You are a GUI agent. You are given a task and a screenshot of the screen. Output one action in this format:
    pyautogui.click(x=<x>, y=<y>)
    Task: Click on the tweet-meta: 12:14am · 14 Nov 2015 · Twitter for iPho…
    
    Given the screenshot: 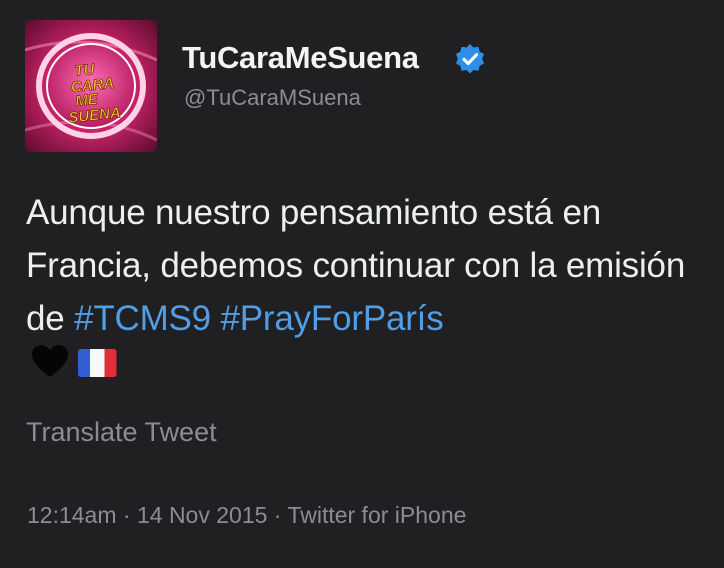 What is the action you would take?
    pyautogui.click(x=246, y=515)
    